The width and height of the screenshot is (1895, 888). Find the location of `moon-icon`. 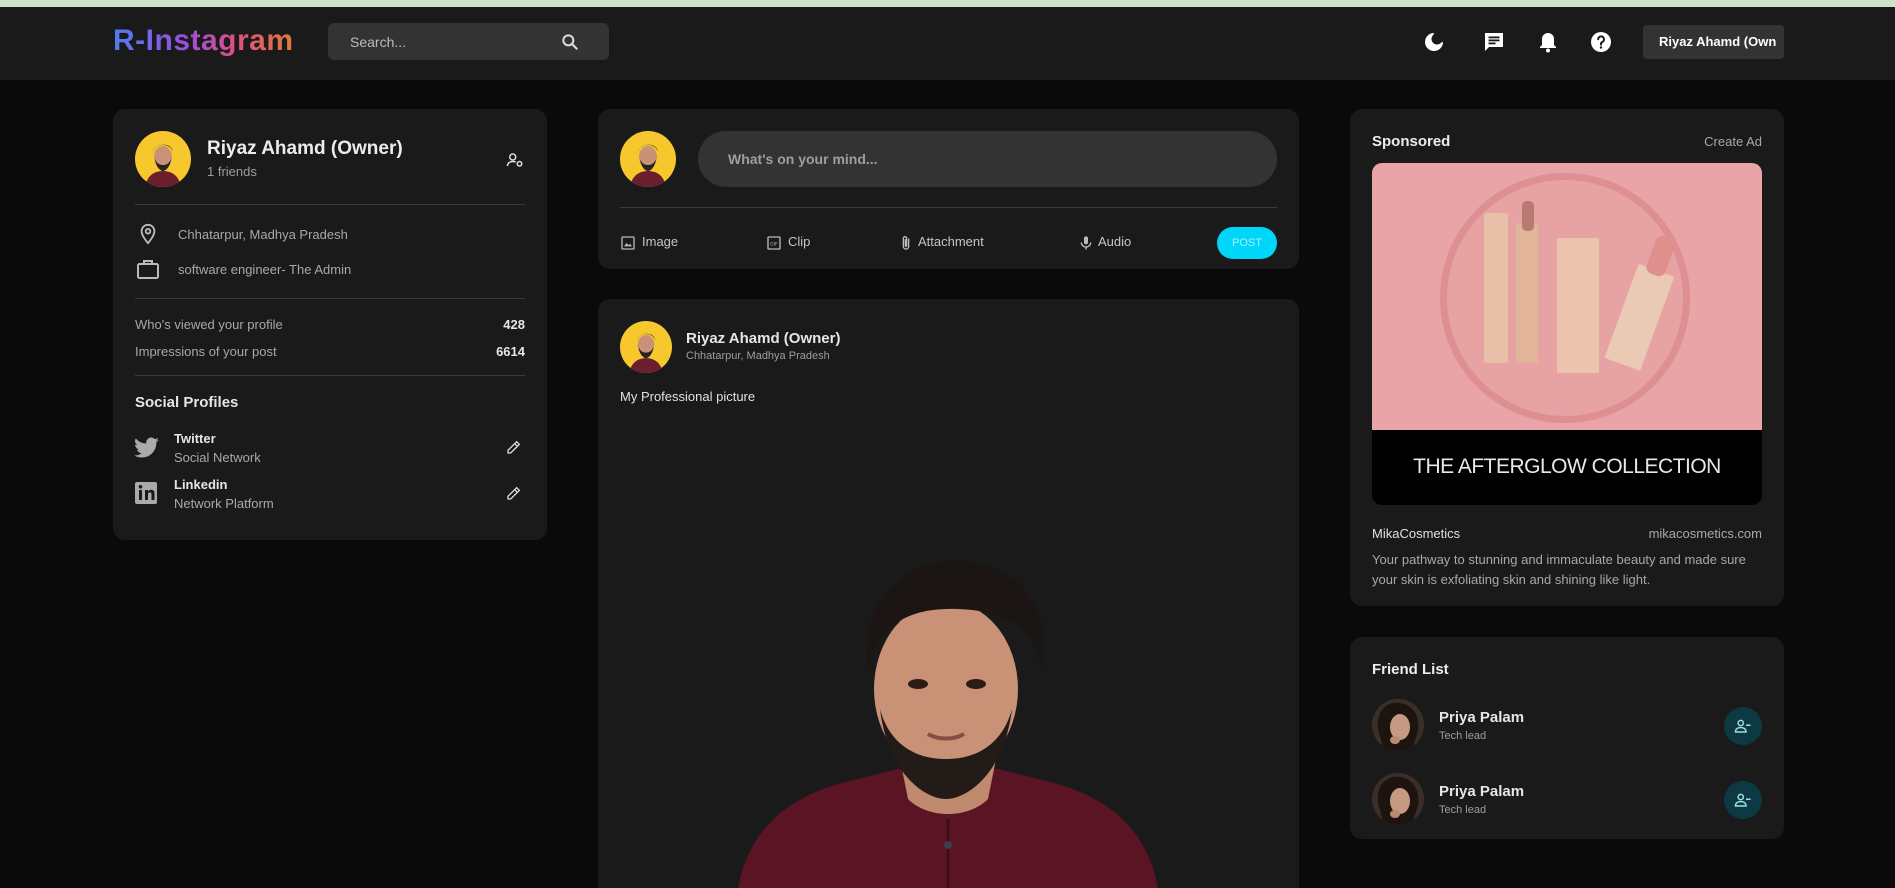

moon-icon is located at coordinates (1434, 42).